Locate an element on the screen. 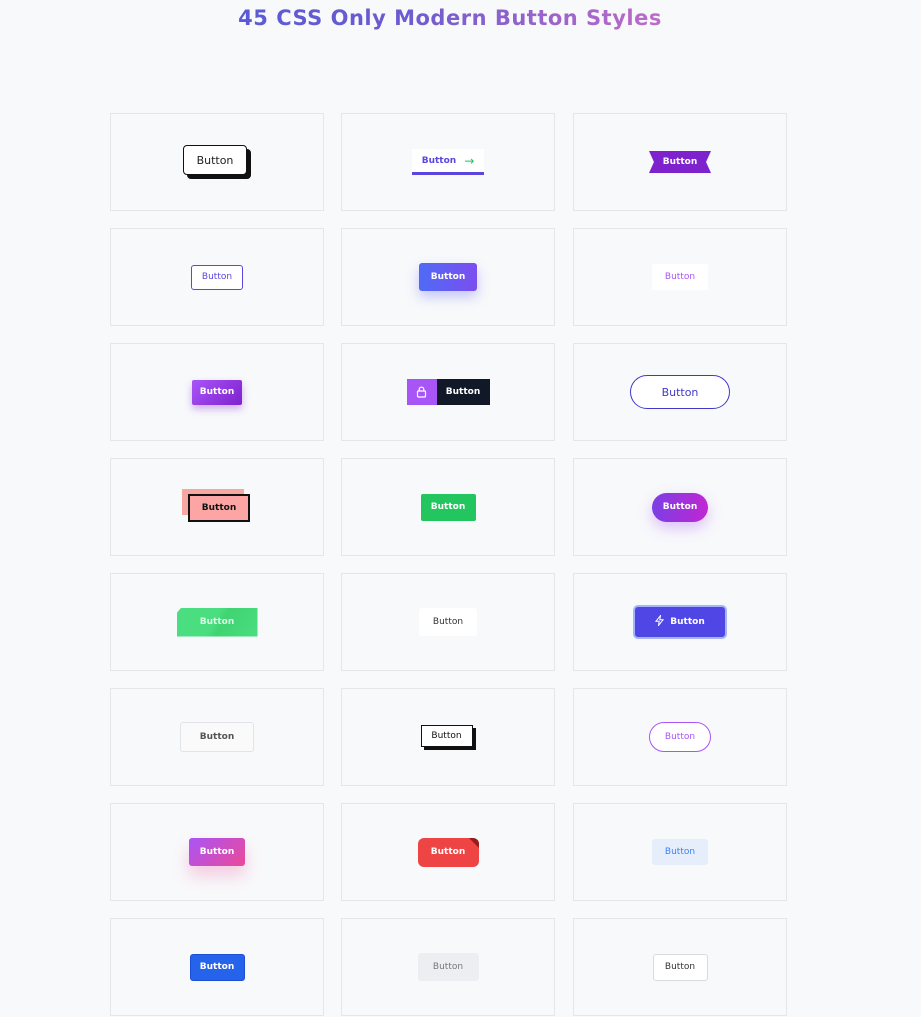  arrow-underline-button: Button → is located at coordinates (448, 162).